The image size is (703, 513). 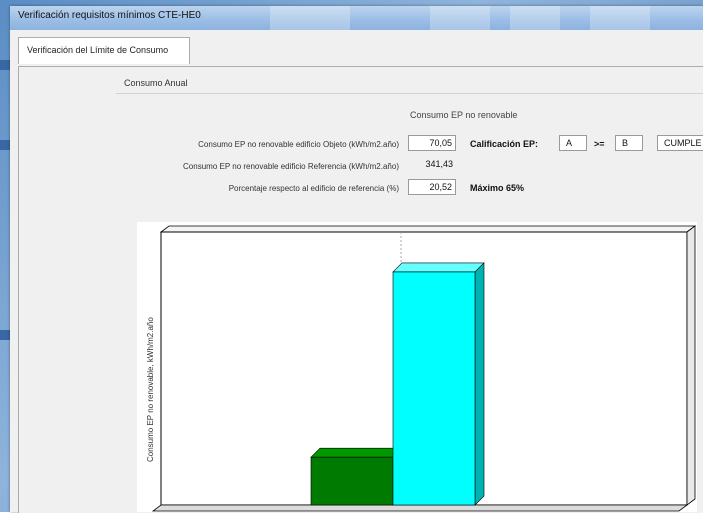 What do you see at coordinates (356, 452) in the screenshot?
I see `bar-top-objeto` at bounding box center [356, 452].